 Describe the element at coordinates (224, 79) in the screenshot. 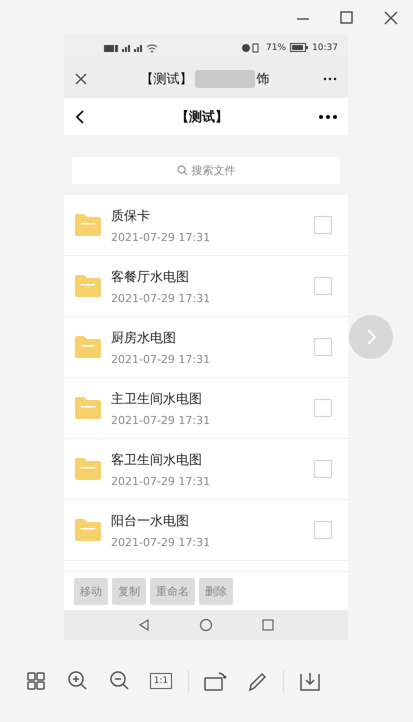

I see `redacted-area` at that location.